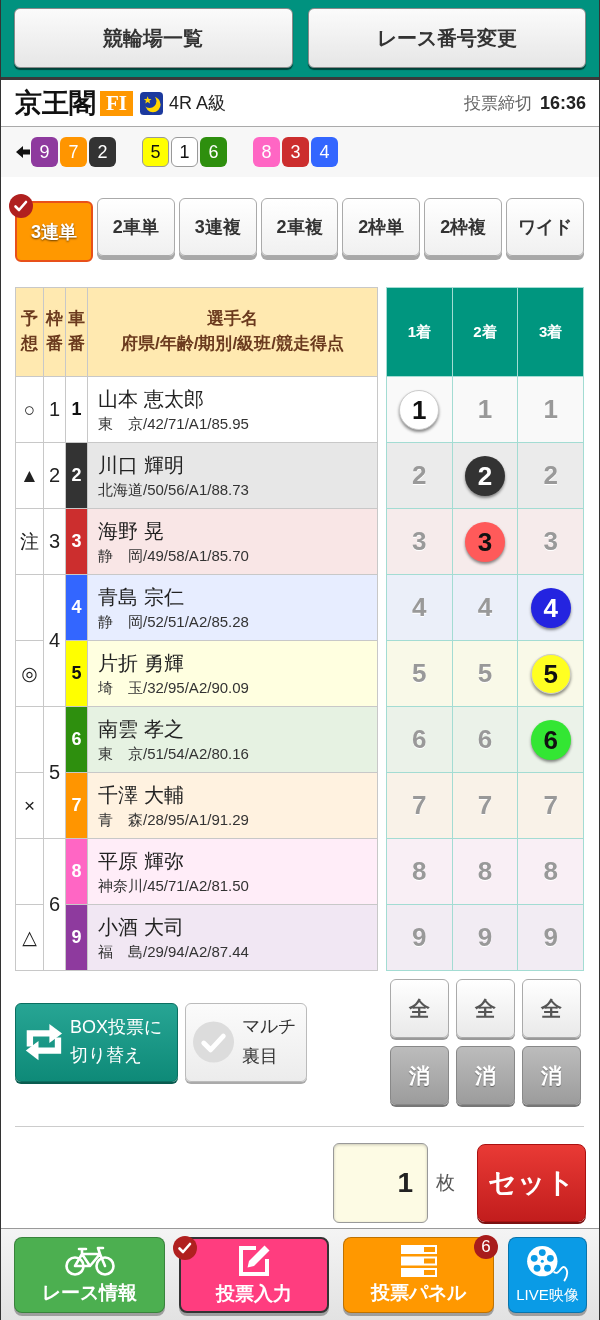  I want to click on rider-details: 北海道/50/56/A1/88.73, so click(174, 490).